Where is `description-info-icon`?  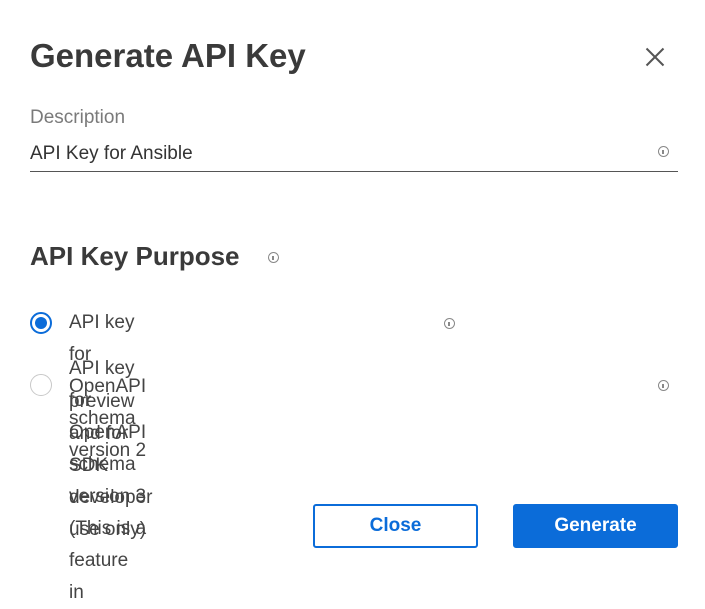 description-info-icon is located at coordinates (663, 151).